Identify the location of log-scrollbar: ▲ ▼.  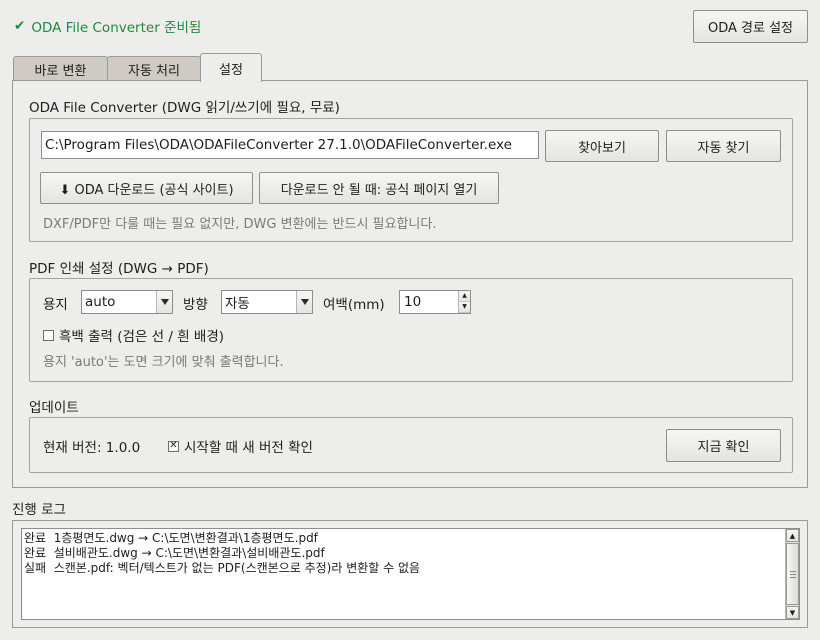
(792, 574).